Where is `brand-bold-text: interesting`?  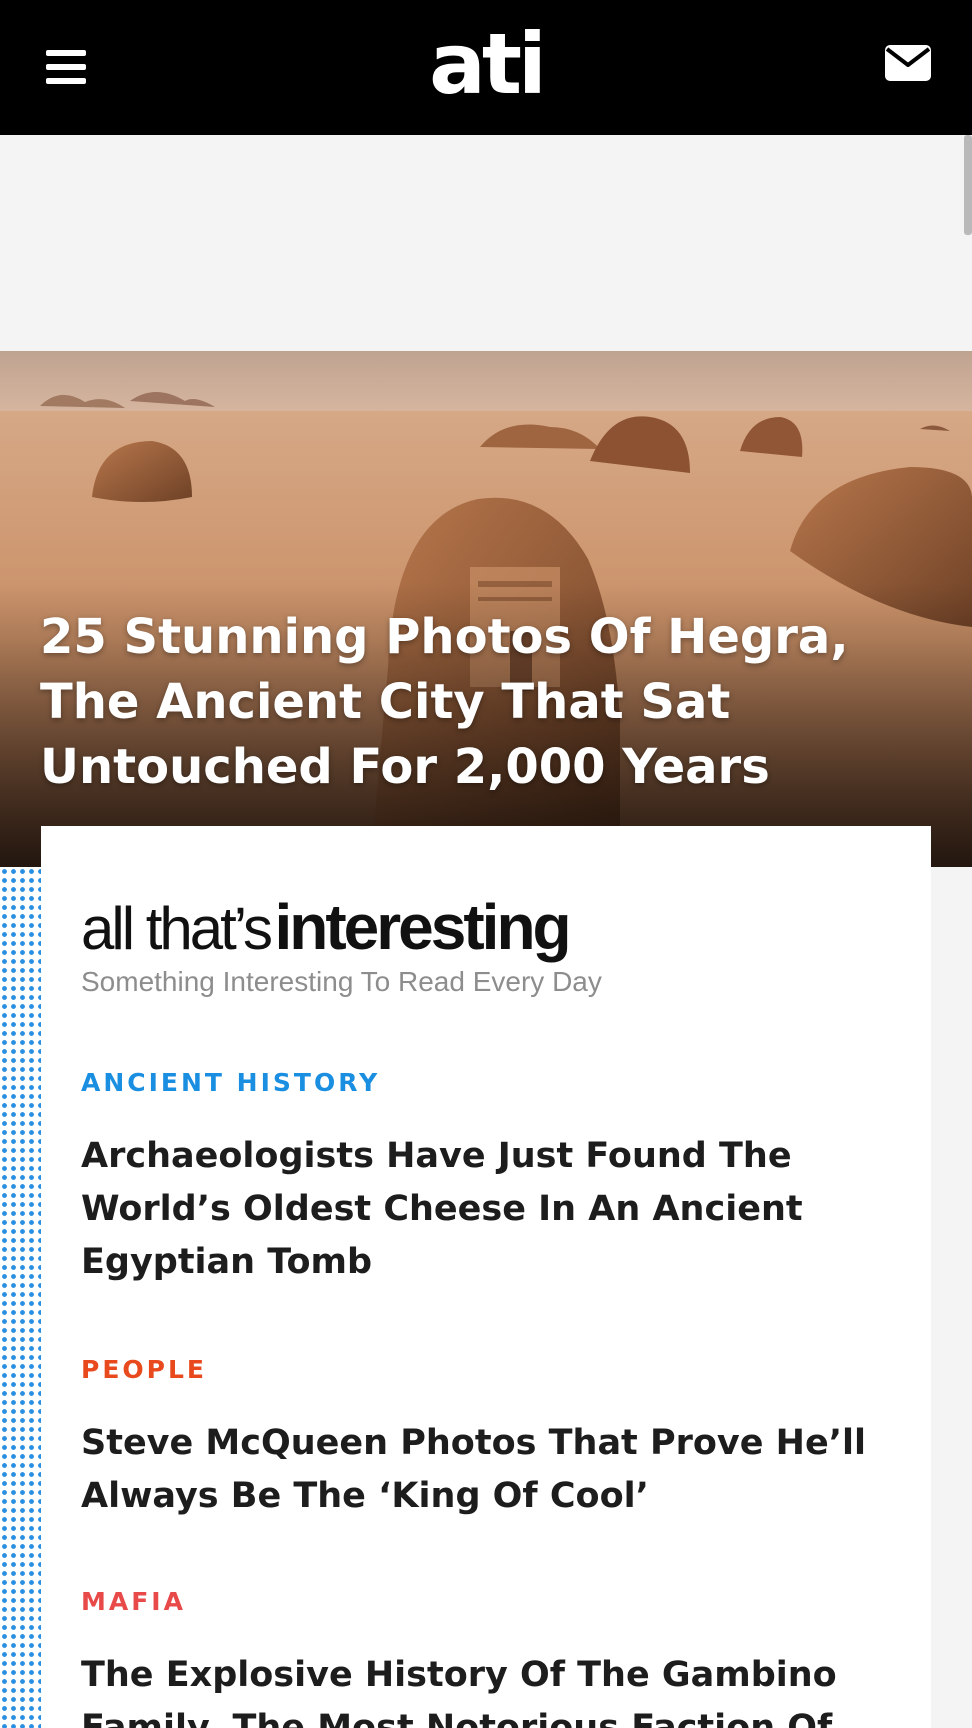 brand-bold-text: interesting is located at coordinates (422, 927).